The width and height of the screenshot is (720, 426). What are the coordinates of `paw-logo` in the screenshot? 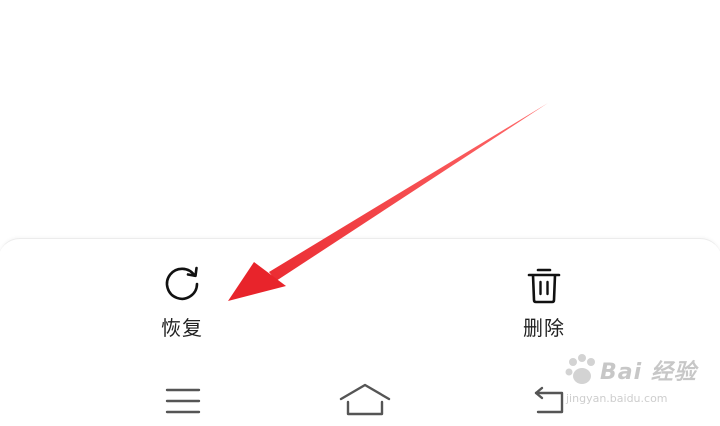 It's located at (580, 369).